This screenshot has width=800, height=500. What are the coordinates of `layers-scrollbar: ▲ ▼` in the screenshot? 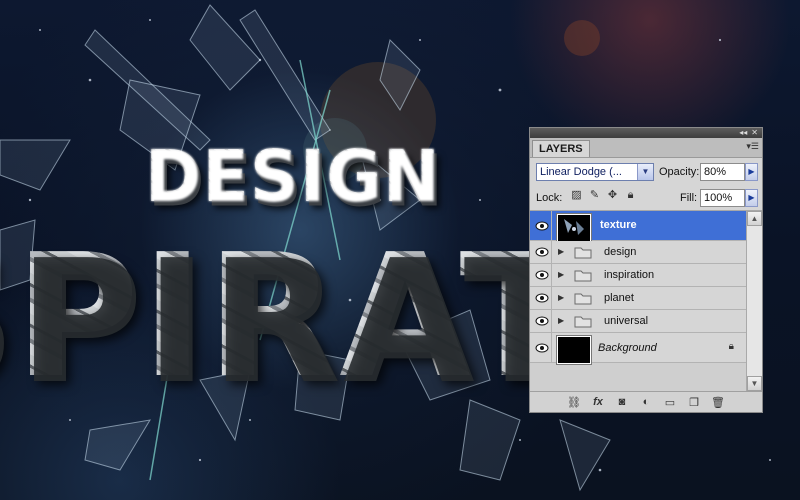 It's located at (754, 301).